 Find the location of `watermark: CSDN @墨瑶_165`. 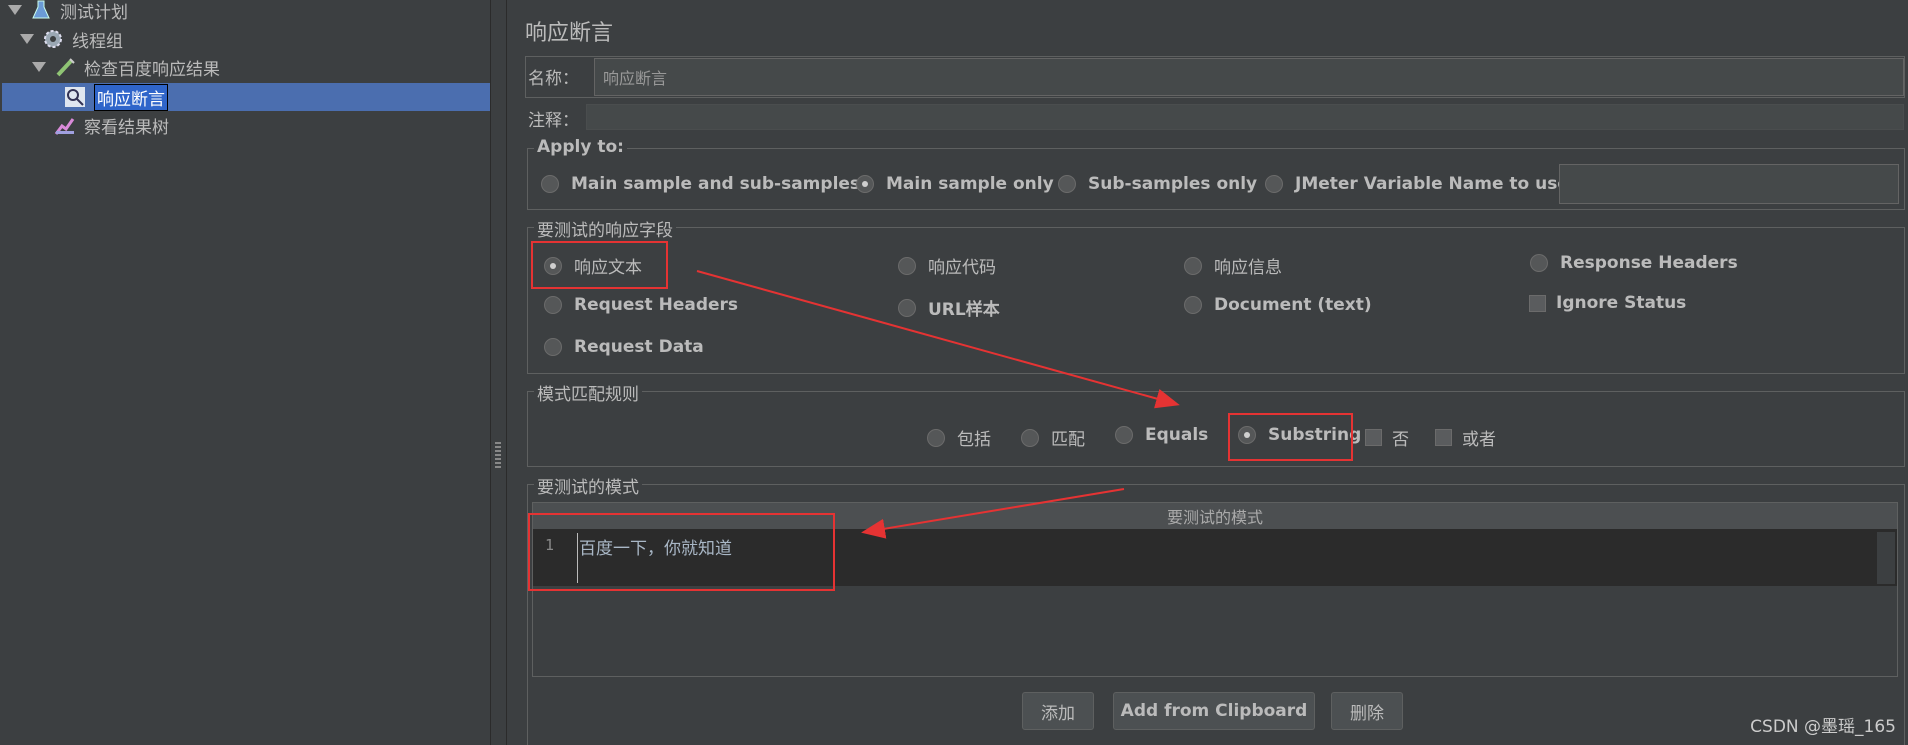

watermark: CSDN @墨瑶_165 is located at coordinates (1823, 727).